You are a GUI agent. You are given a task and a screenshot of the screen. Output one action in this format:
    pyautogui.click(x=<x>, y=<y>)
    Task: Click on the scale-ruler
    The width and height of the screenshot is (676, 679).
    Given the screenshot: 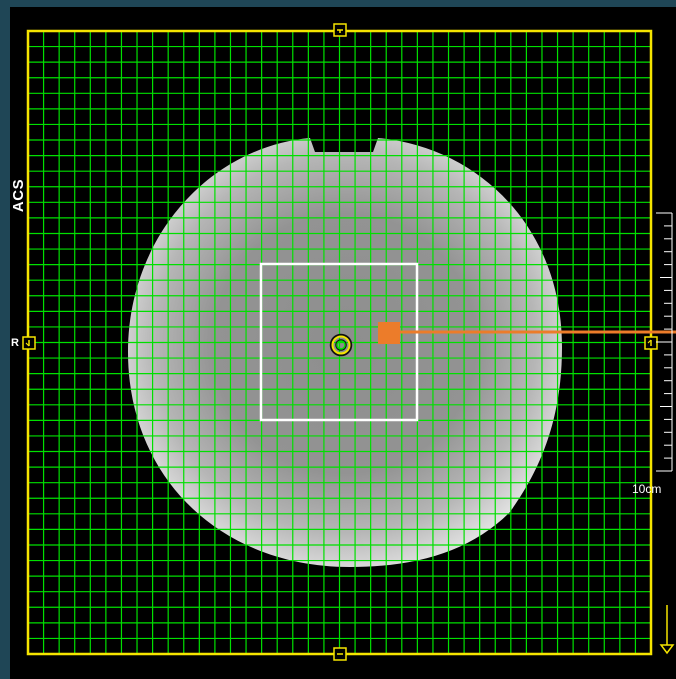 What is the action you would take?
    pyautogui.click(x=664, y=342)
    